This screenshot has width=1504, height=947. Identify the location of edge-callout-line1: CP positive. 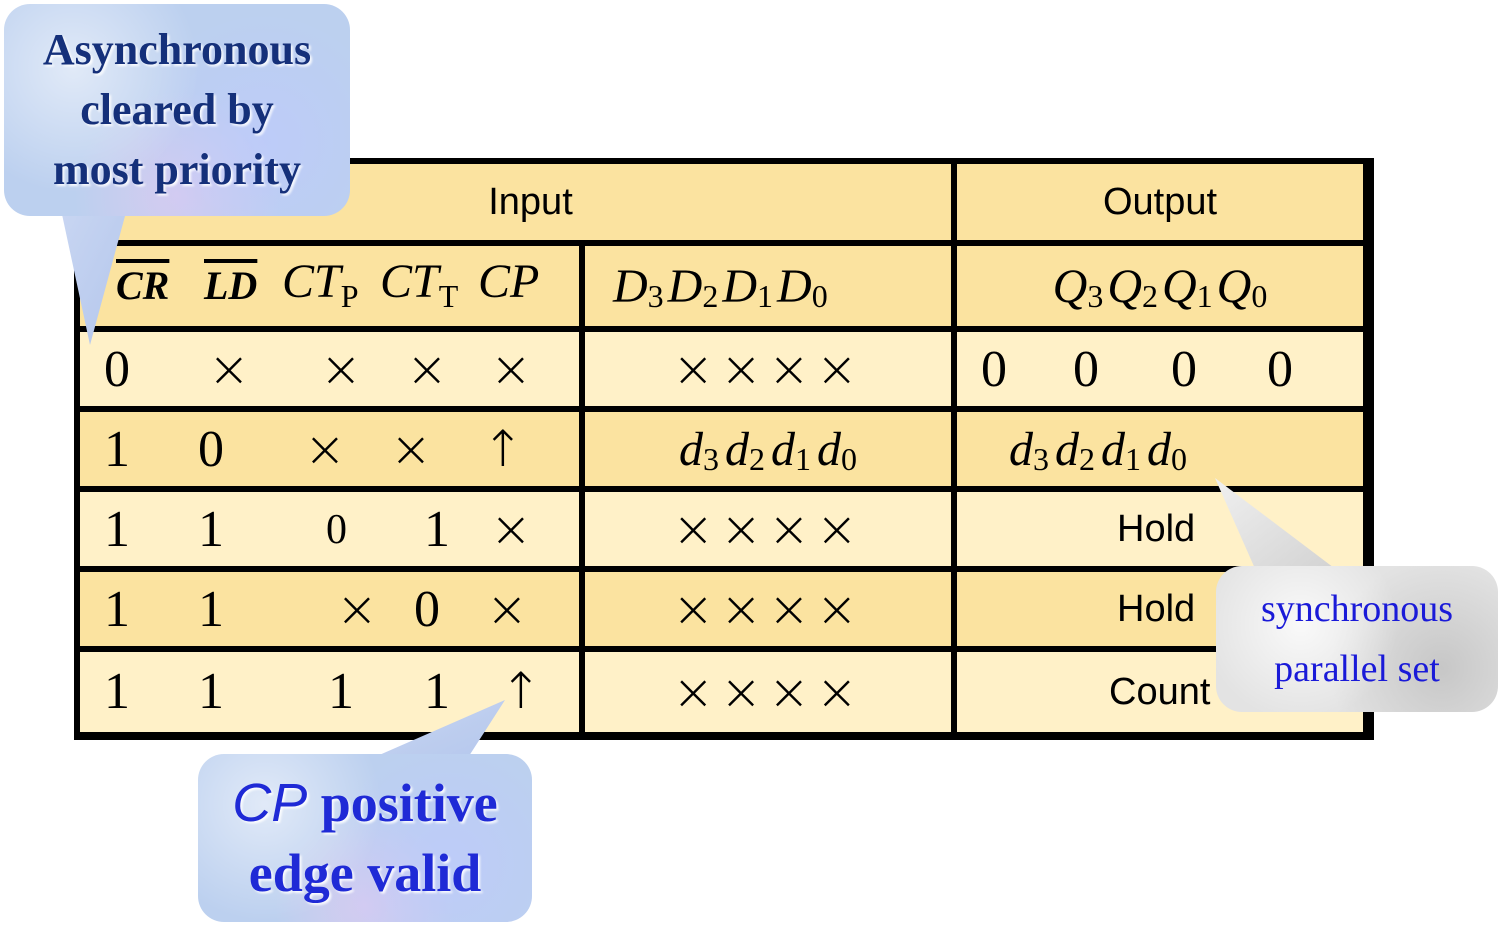
(365, 803).